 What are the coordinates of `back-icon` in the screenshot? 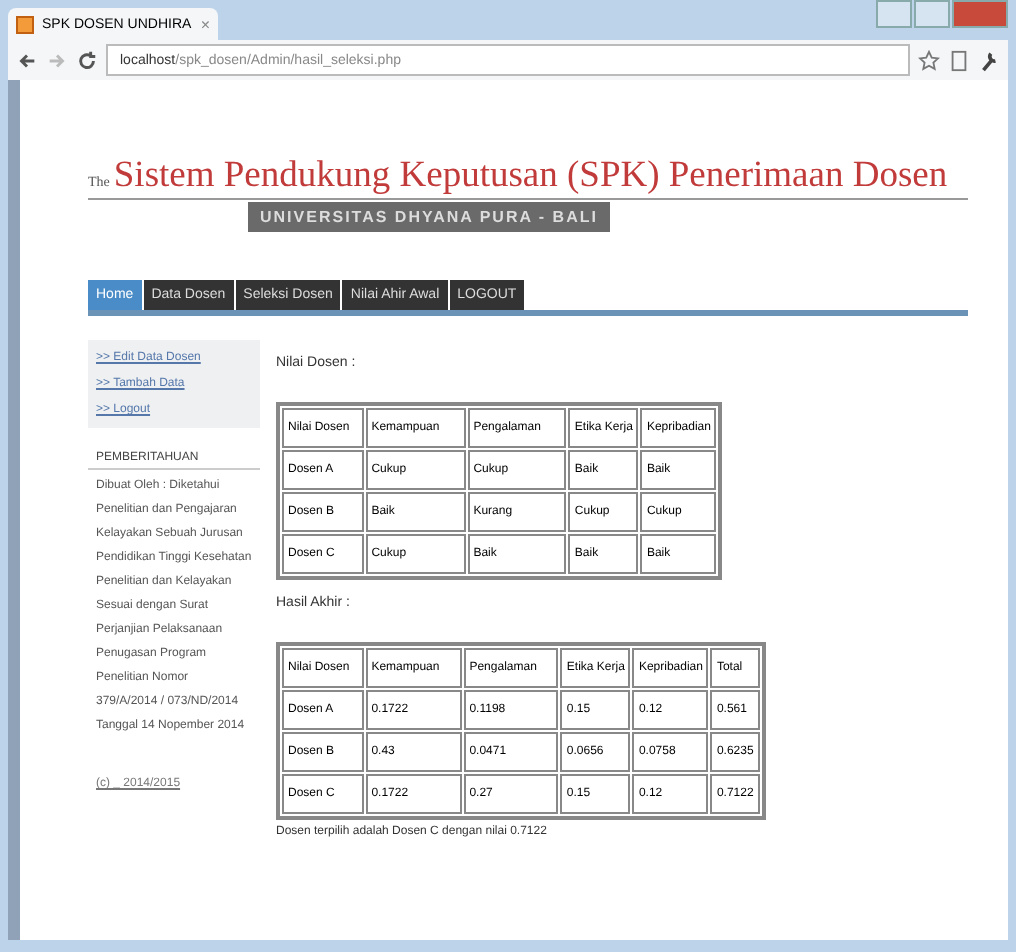 It's located at (27, 60).